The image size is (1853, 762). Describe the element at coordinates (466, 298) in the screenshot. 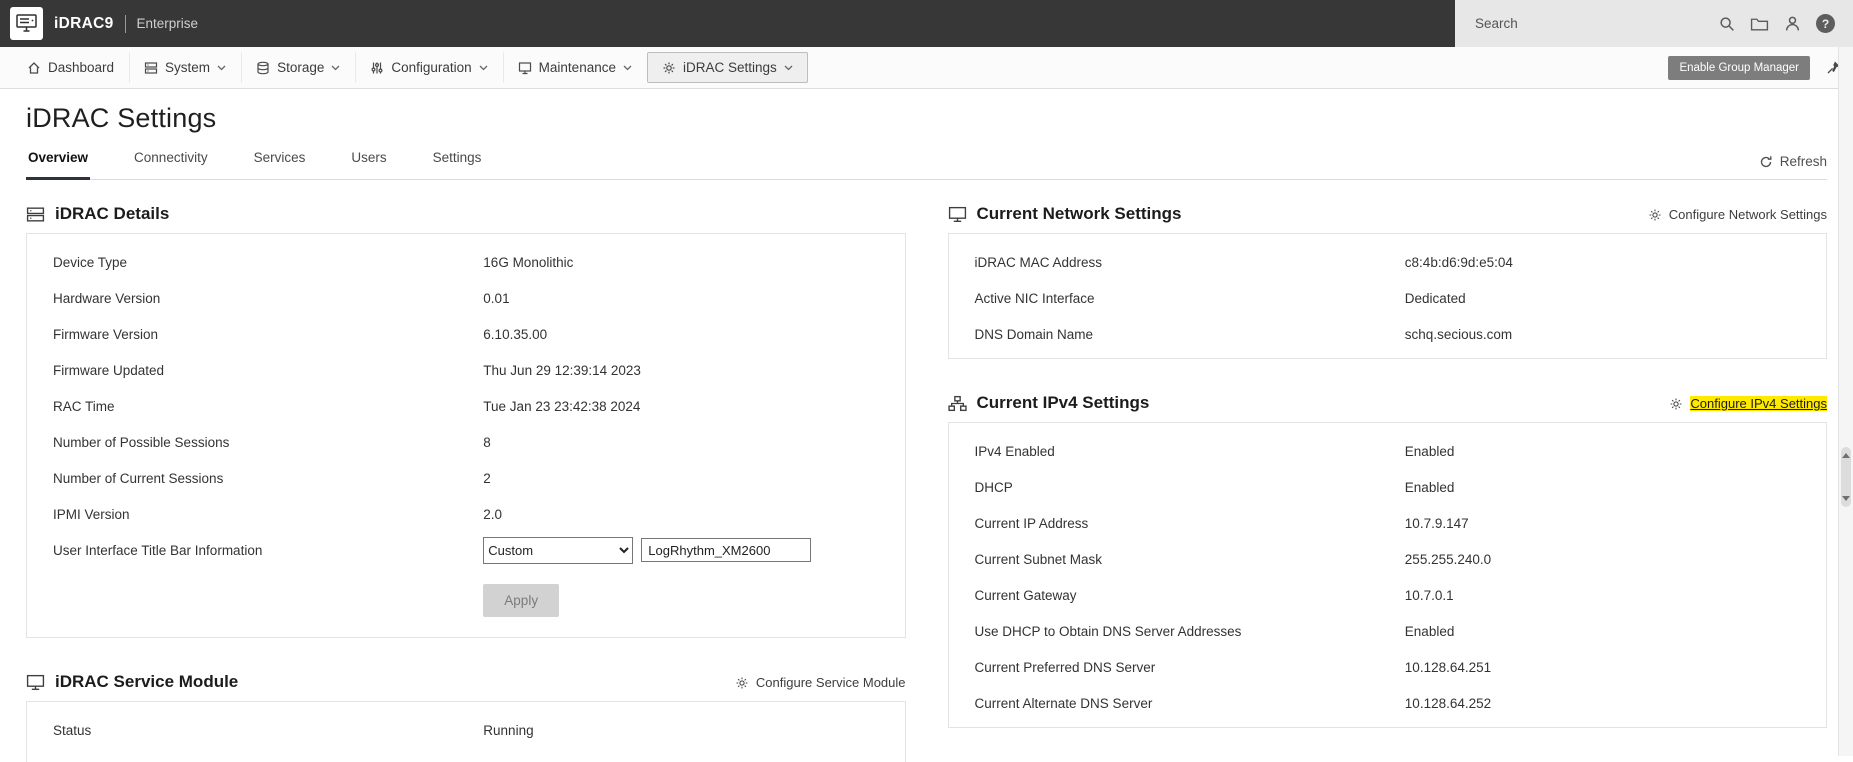

I see `detail-row: Hardware Version 0.01` at that location.